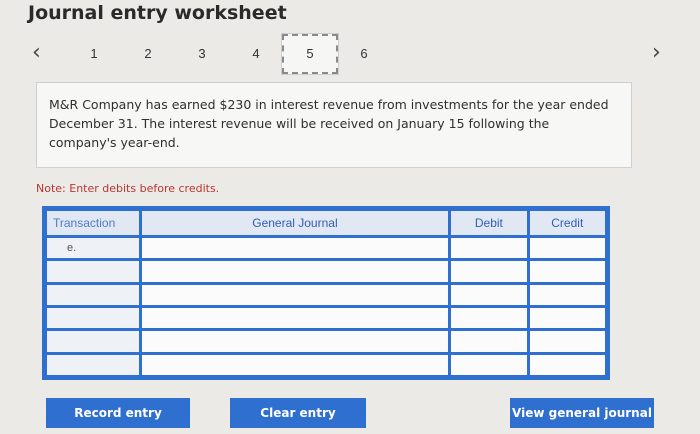  I want to click on header-credit: Credit, so click(567, 223).